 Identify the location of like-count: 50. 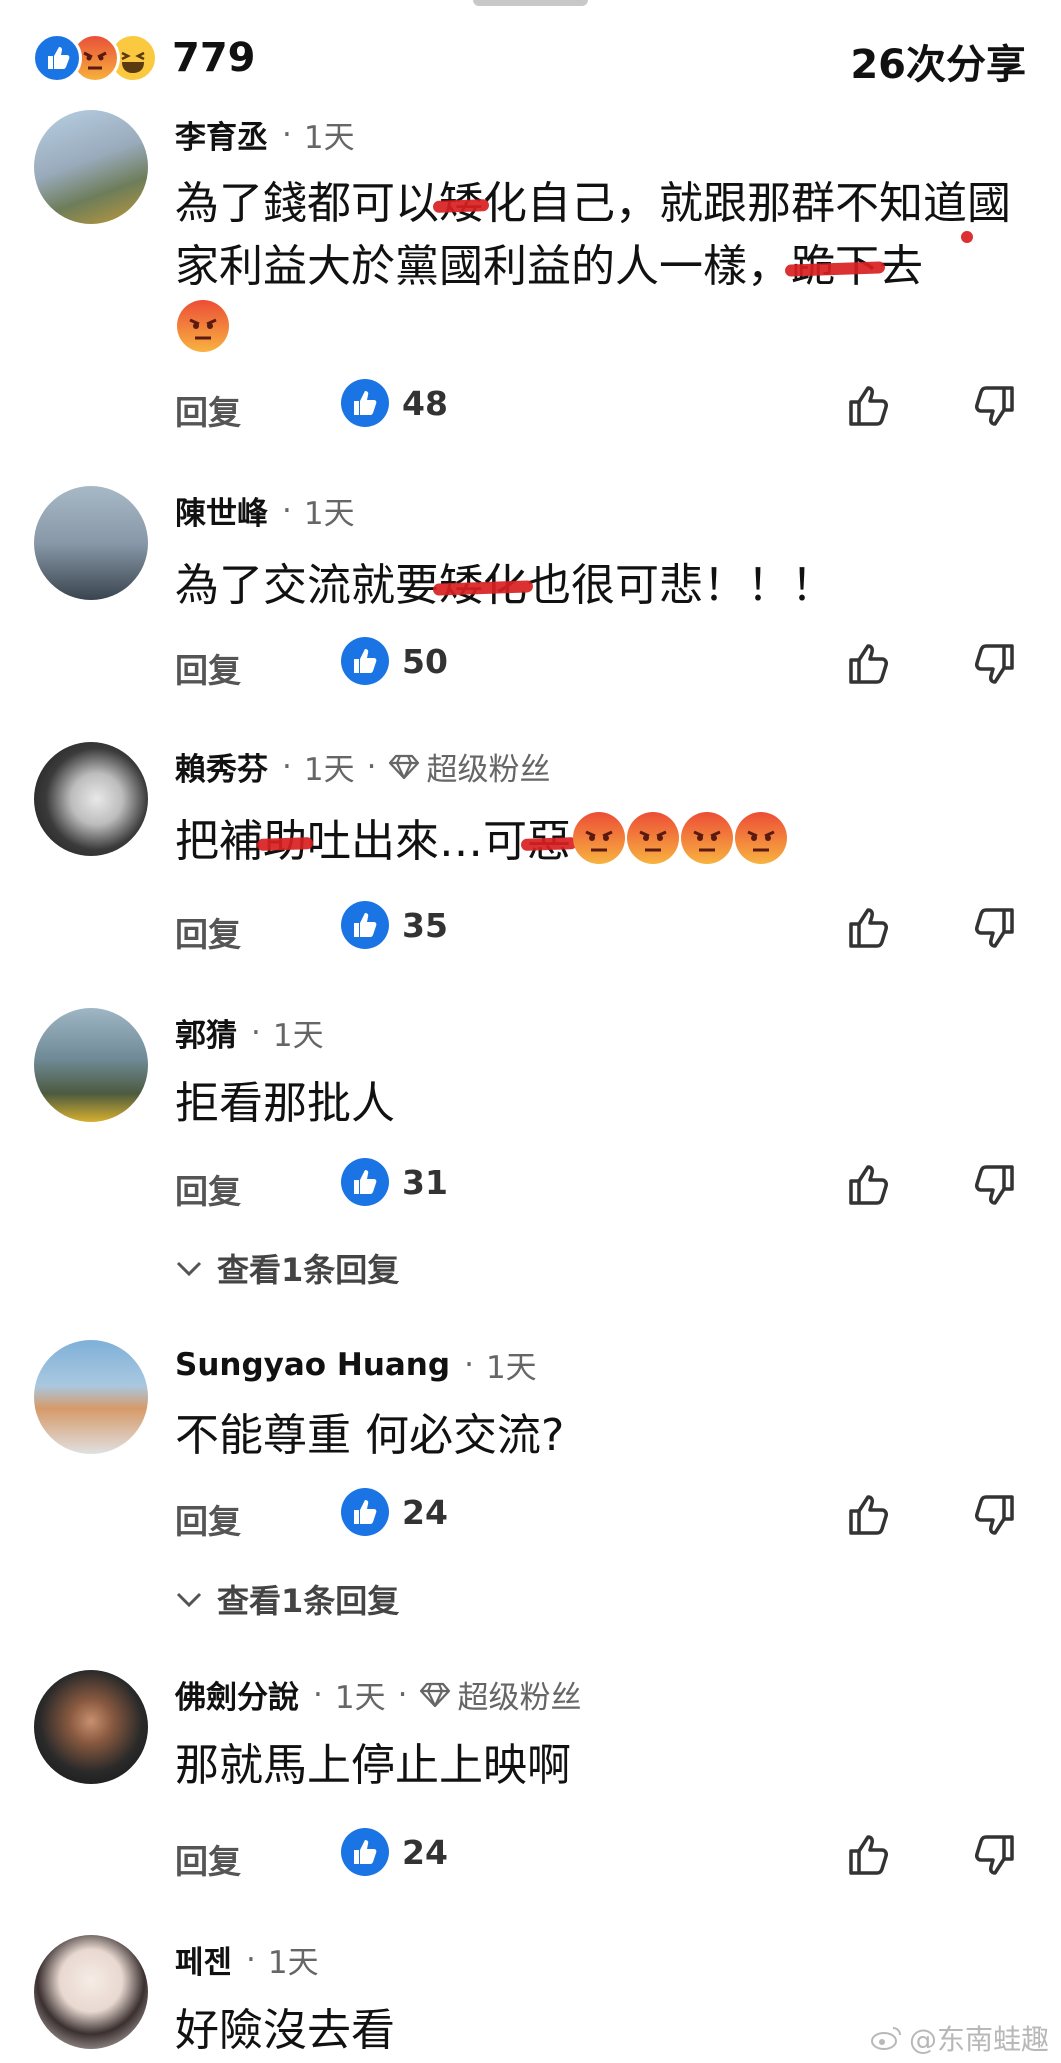
(425, 661).